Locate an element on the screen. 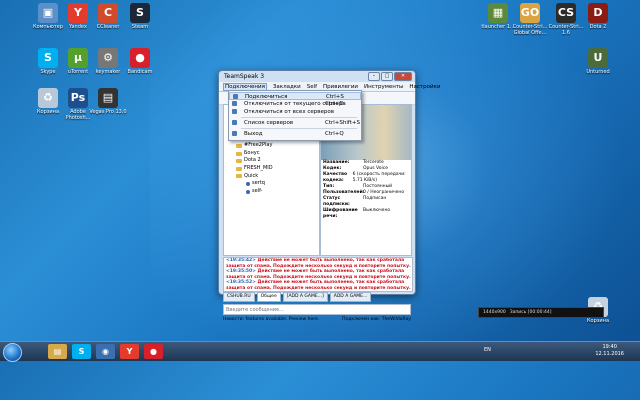 This screenshot has width=640, height=400. desktop-icon-label: Корзина is located at coordinates (598, 321).